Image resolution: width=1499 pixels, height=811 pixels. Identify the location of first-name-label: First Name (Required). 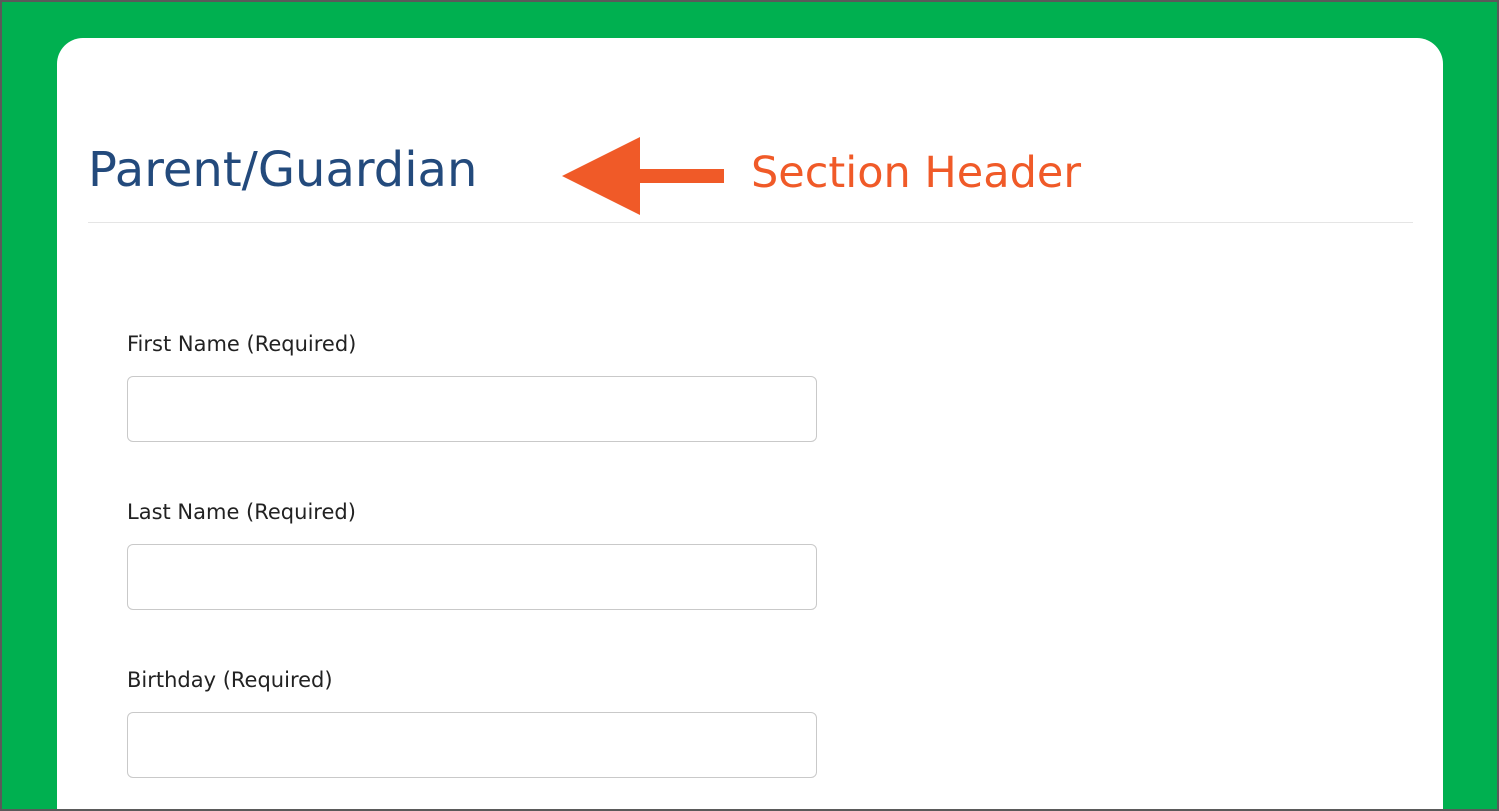
(242, 344).